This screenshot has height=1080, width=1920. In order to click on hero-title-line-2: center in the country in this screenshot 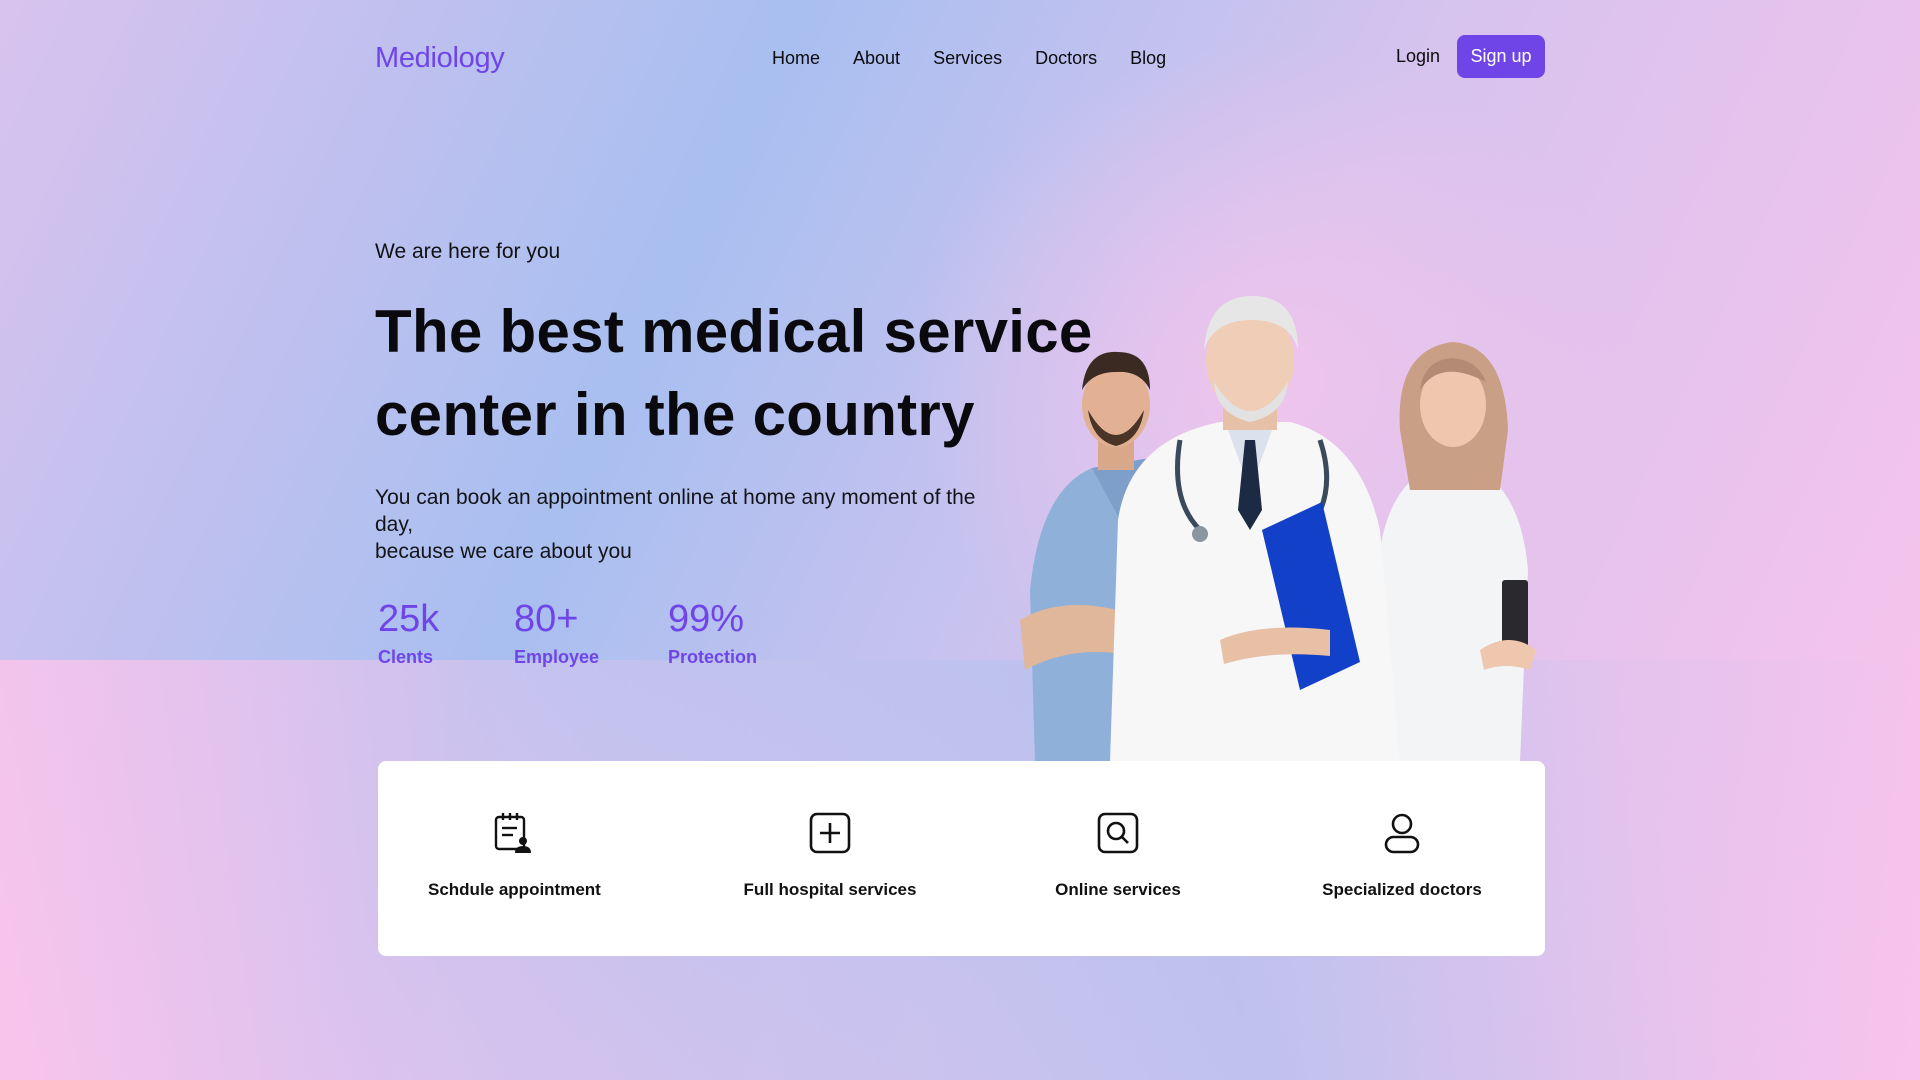, I will do `click(675, 414)`.